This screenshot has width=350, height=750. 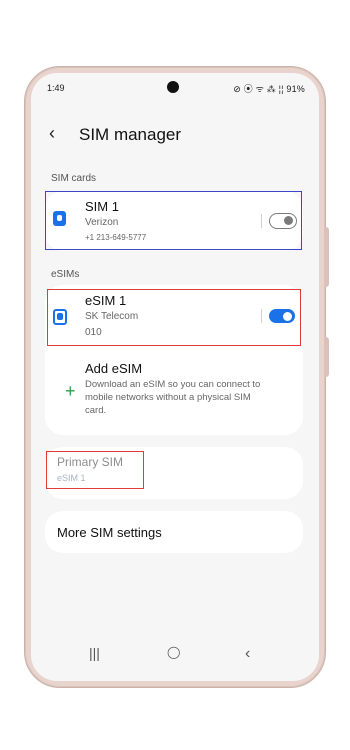 What do you see at coordinates (95, 470) in the screenshot?
I see `highlight-box-red-primary` at bounding box center [95, 470].